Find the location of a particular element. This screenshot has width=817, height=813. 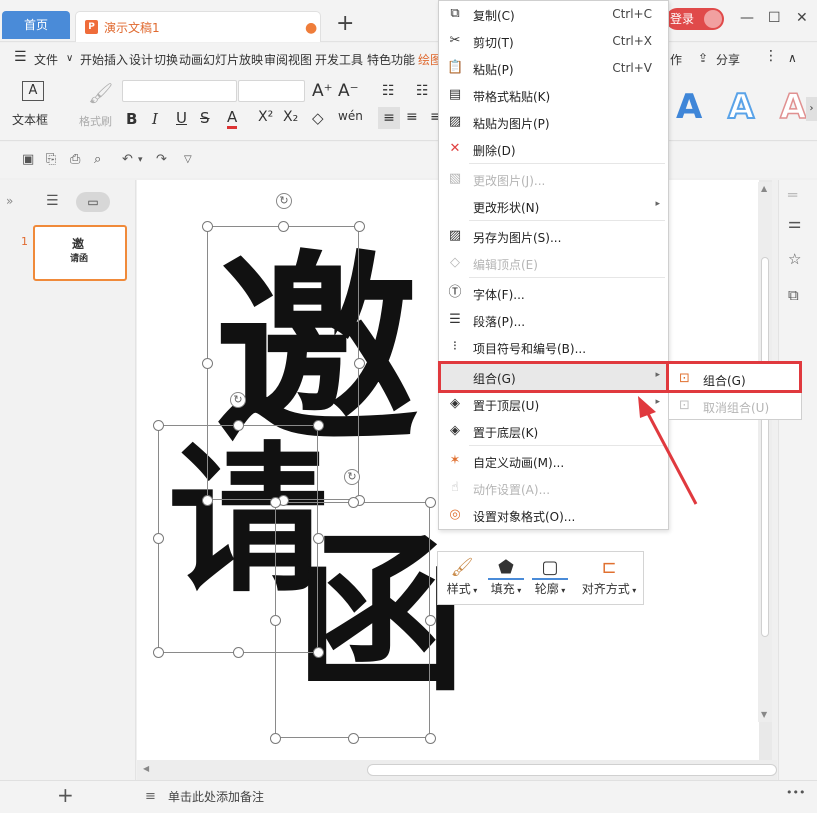

minimize-button: — is located at coordinates (747, 18).